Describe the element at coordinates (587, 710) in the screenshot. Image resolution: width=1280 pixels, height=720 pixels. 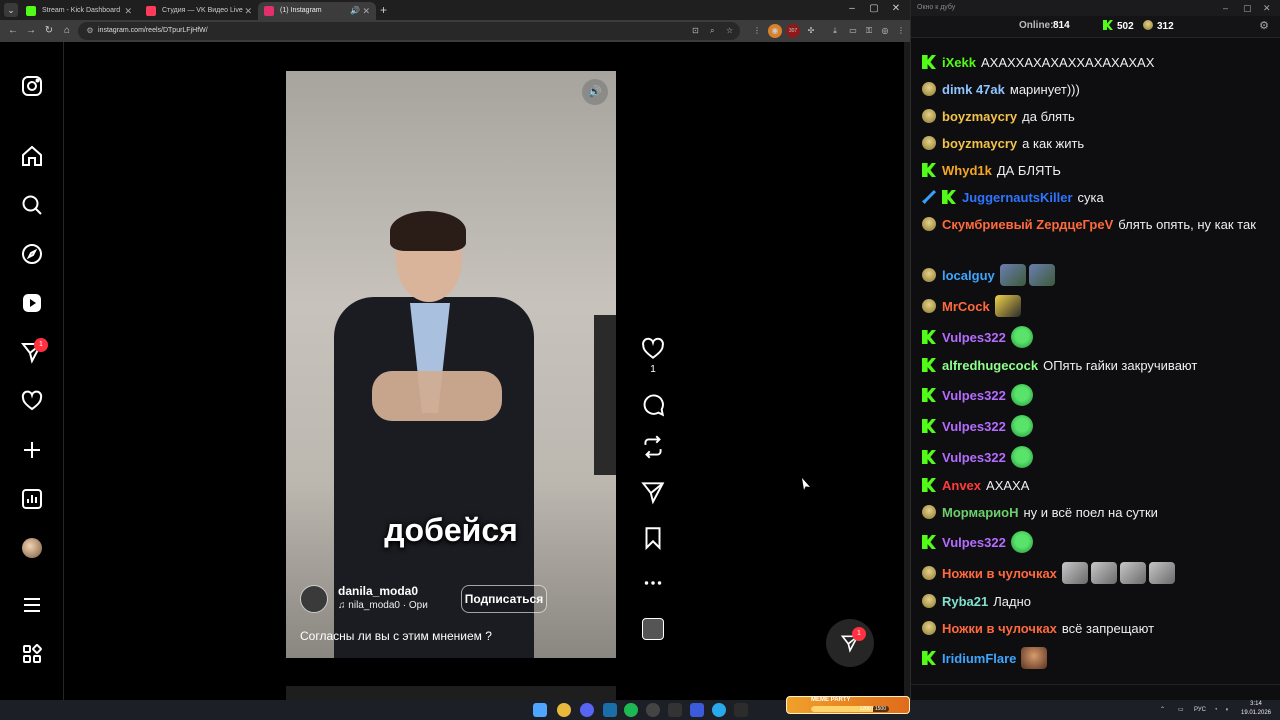
I see `discord-icon` at that location.